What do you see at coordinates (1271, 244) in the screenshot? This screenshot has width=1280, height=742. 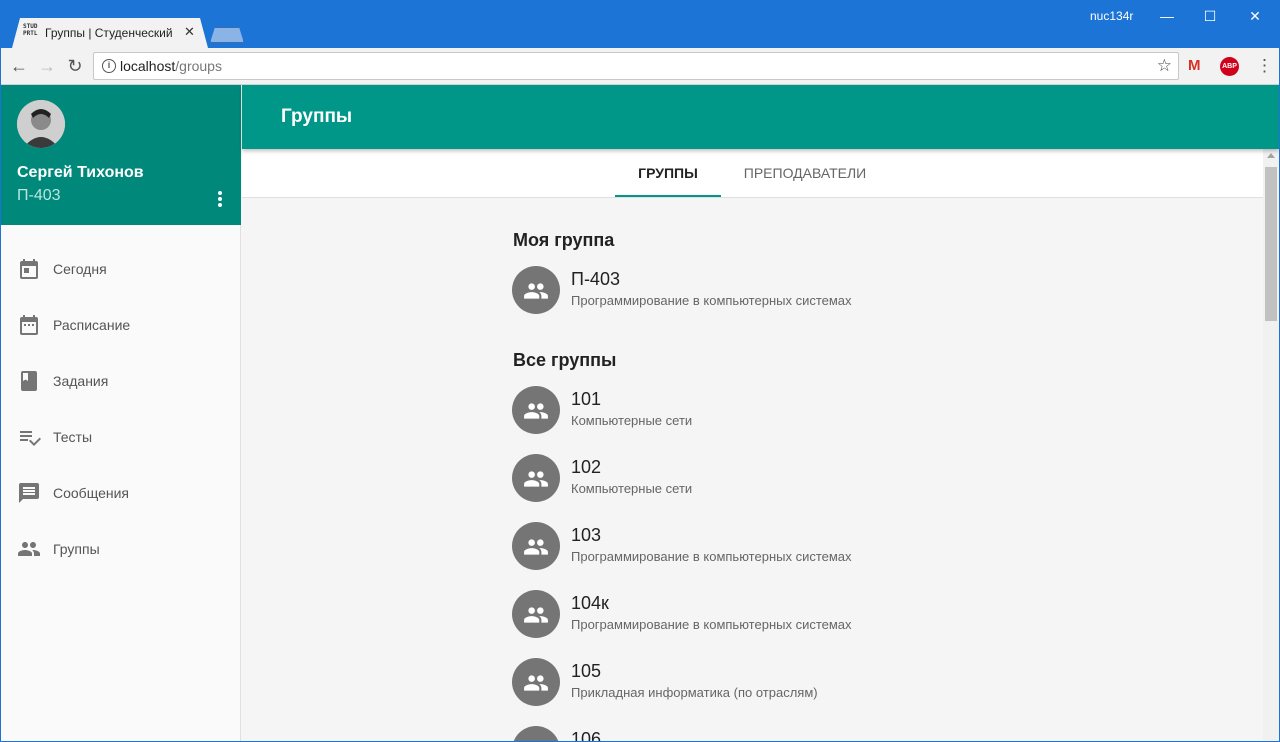 I see `scrollbar-thumb` at bounding box center [1271, 244].